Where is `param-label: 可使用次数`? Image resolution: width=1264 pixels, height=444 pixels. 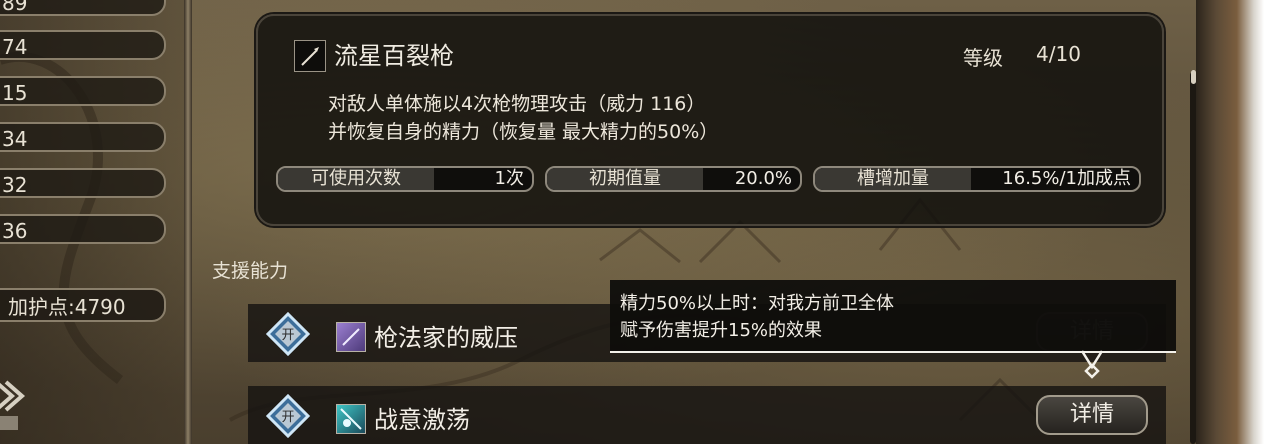
param-label: 可使用次数 is located at coordinates (356, 179).